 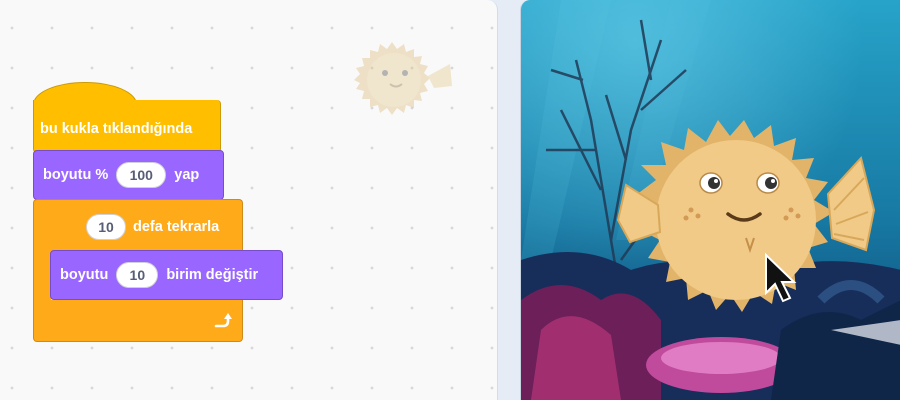 I want to click on set-size-input: 100, so click(x=141, y=175).